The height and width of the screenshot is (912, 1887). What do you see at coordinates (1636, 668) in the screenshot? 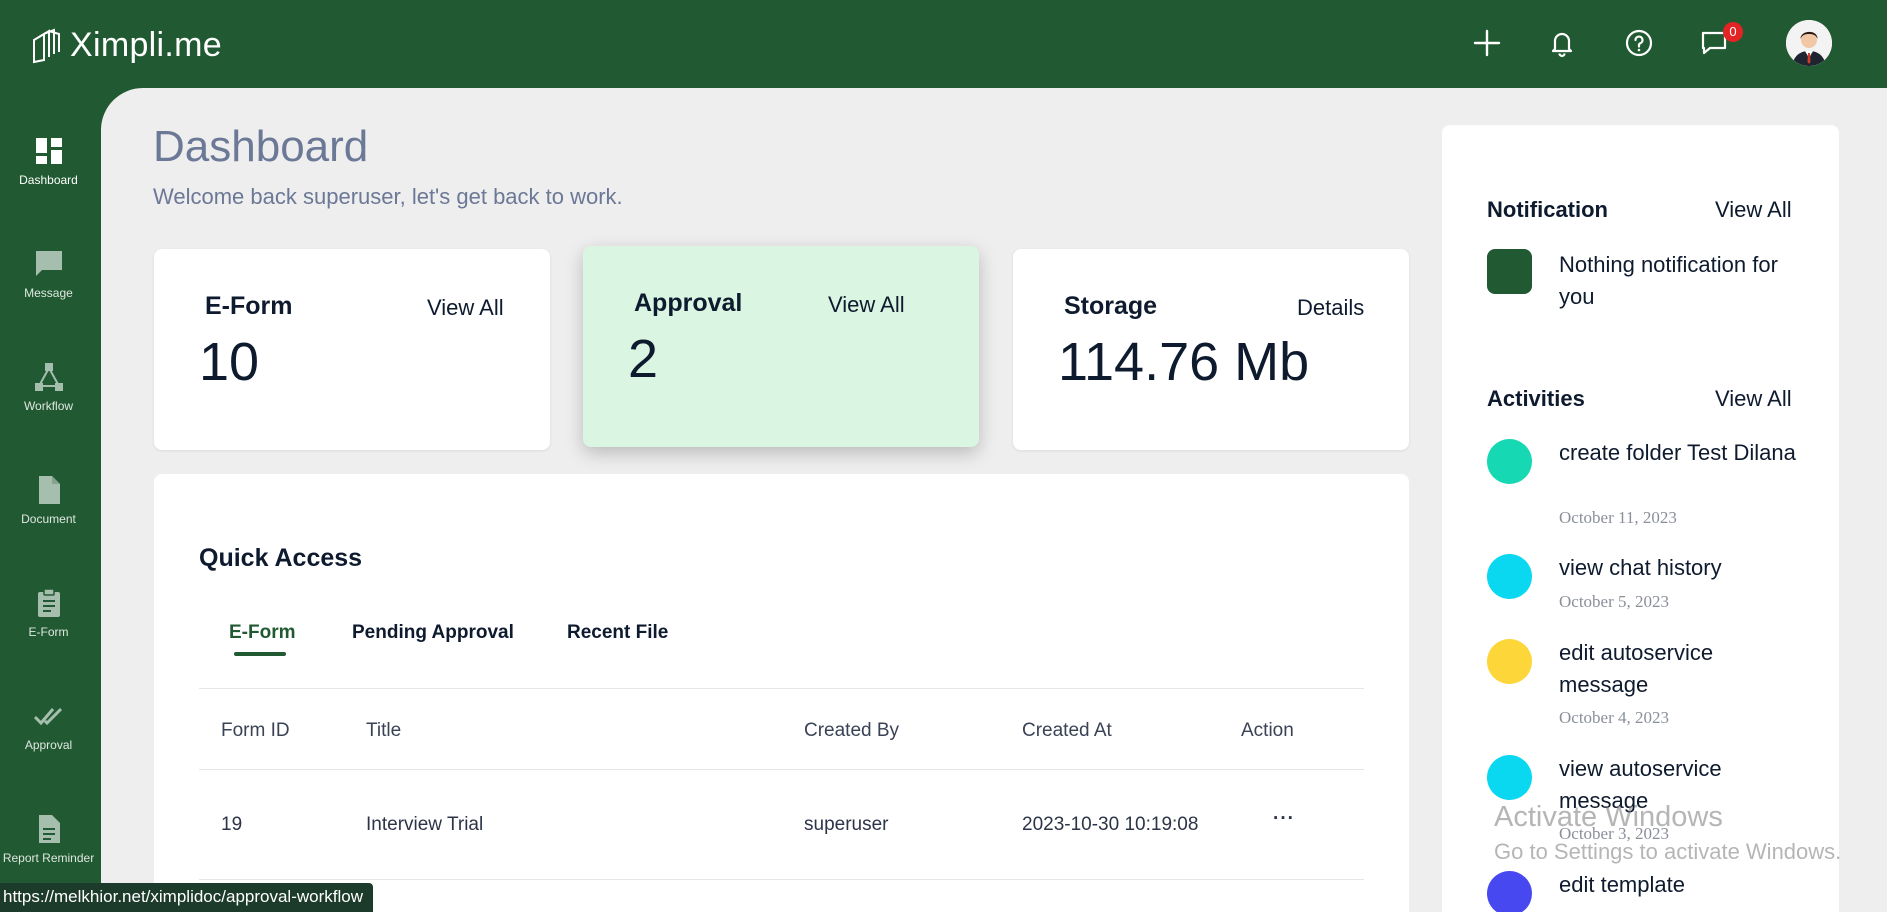
I see `activity-text: edit autoservice message` at bounding box center [1636, 668].